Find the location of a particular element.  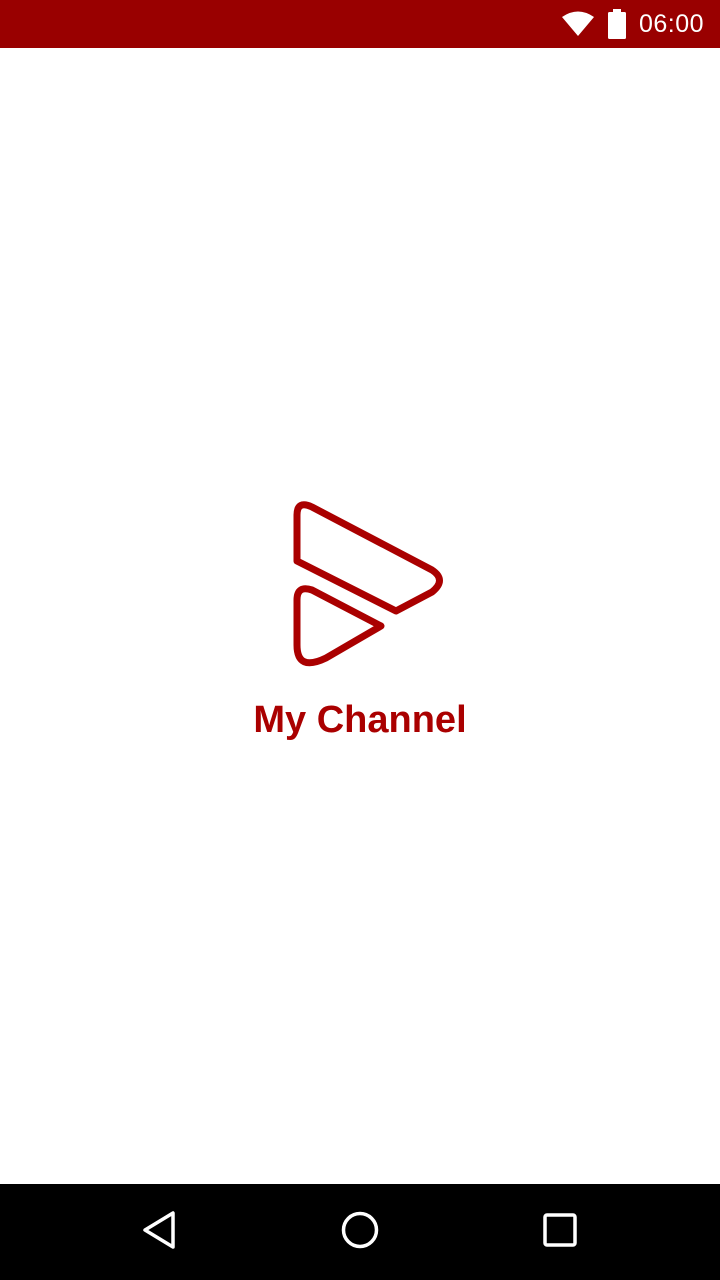

navigation-bar is located at coordinates (360, 1232).